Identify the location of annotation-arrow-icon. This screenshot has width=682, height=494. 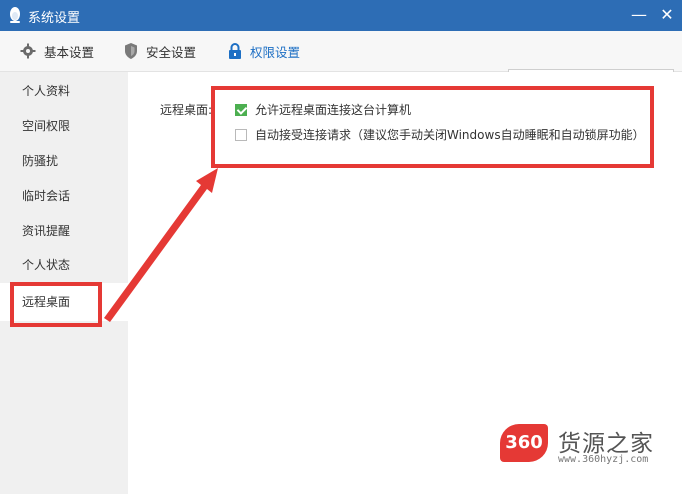
(161, 245).